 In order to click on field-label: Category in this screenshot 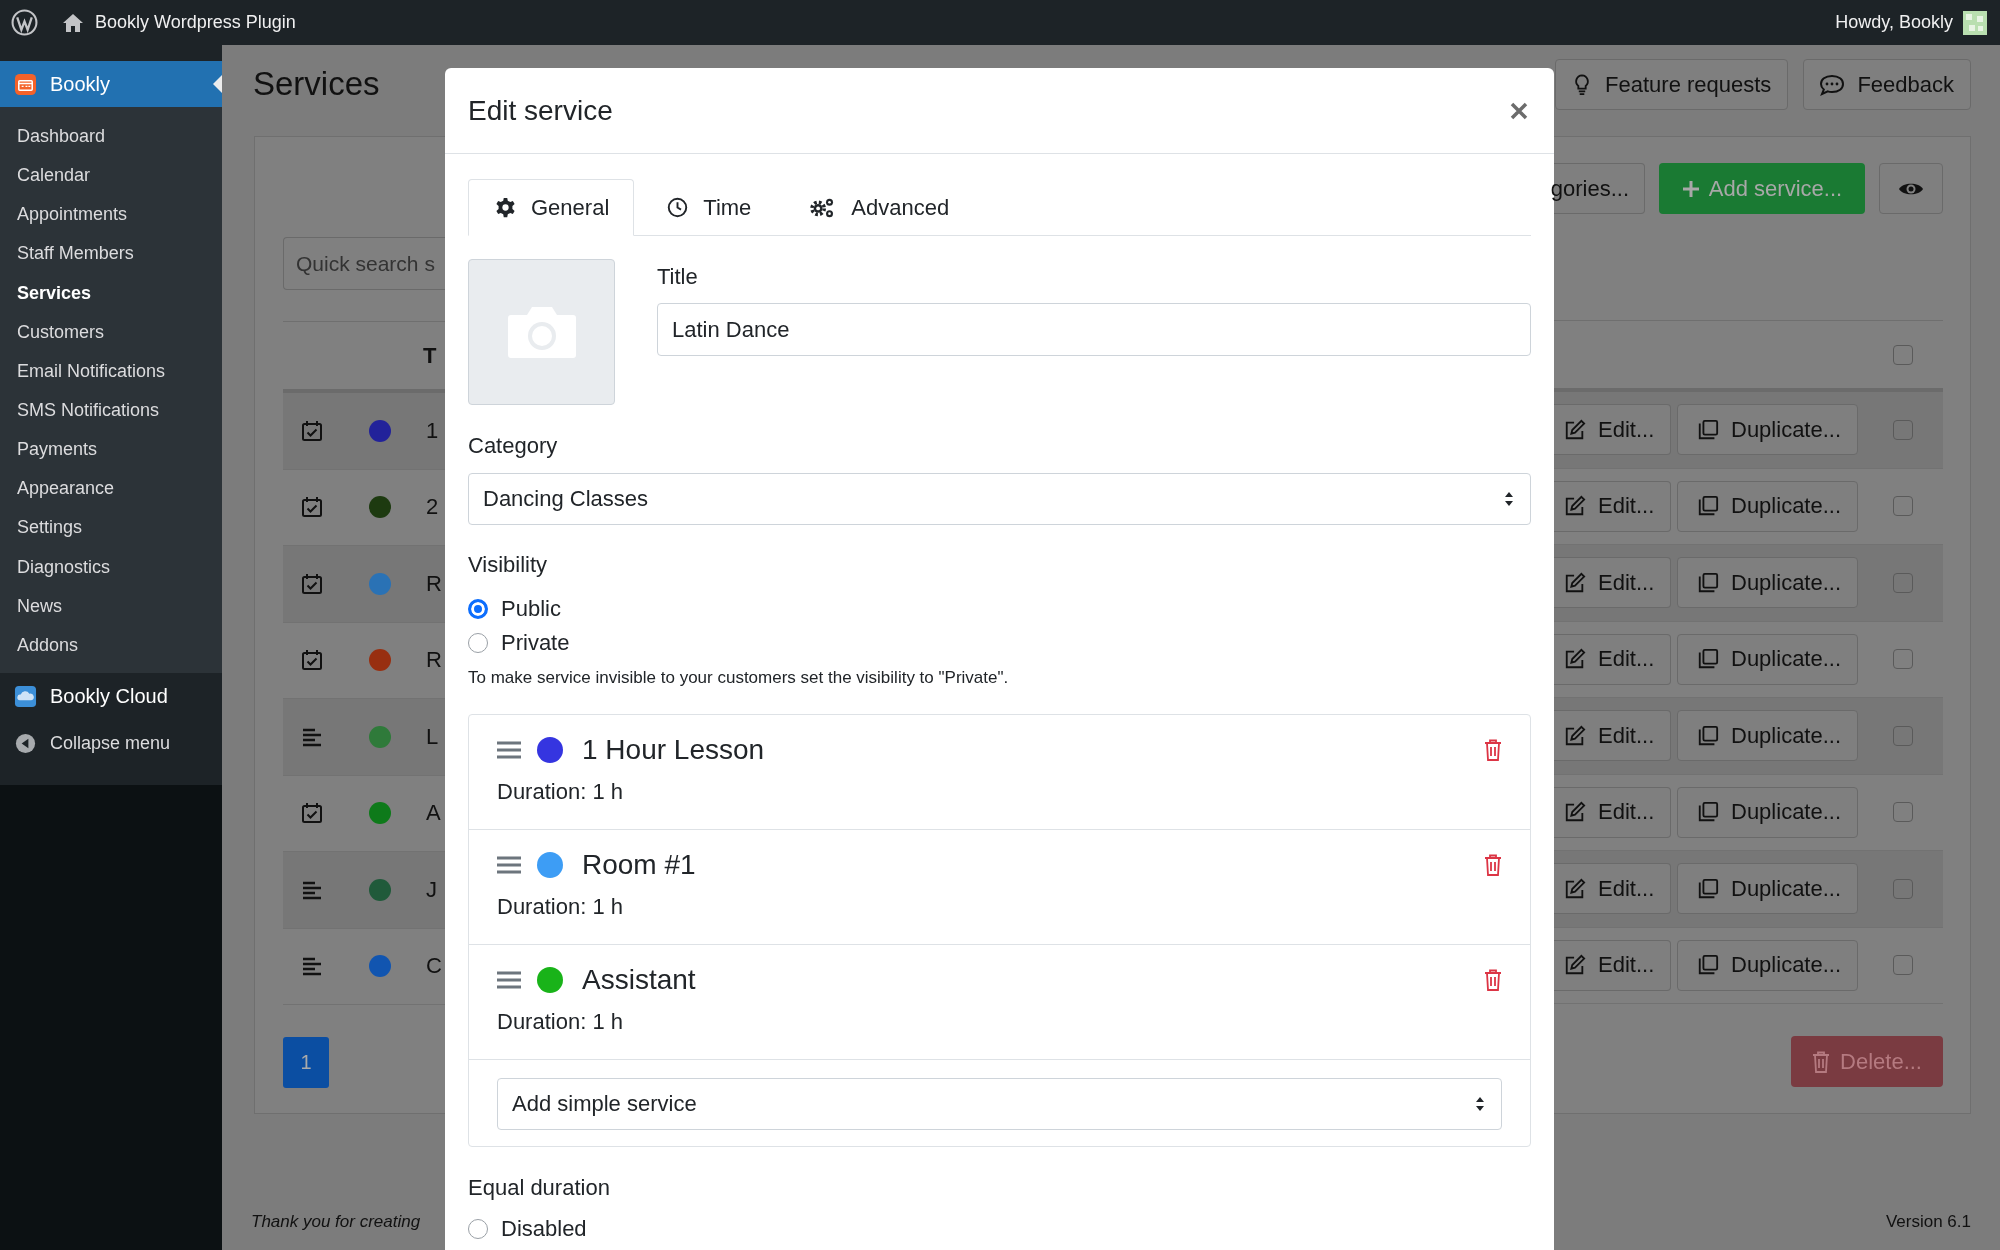, I will do `click(513, 446)`.